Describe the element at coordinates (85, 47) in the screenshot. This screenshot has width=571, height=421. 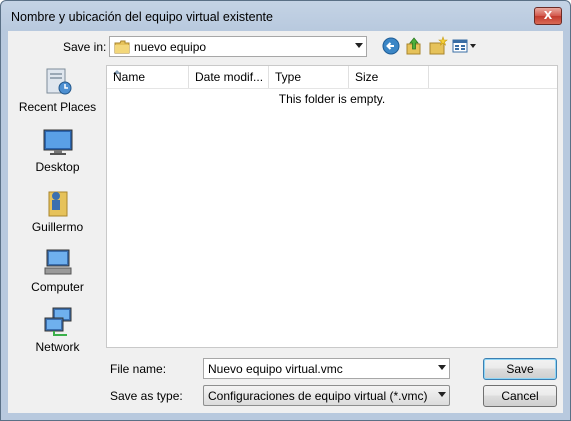
I see `save-in-label: Save in:` at that location.